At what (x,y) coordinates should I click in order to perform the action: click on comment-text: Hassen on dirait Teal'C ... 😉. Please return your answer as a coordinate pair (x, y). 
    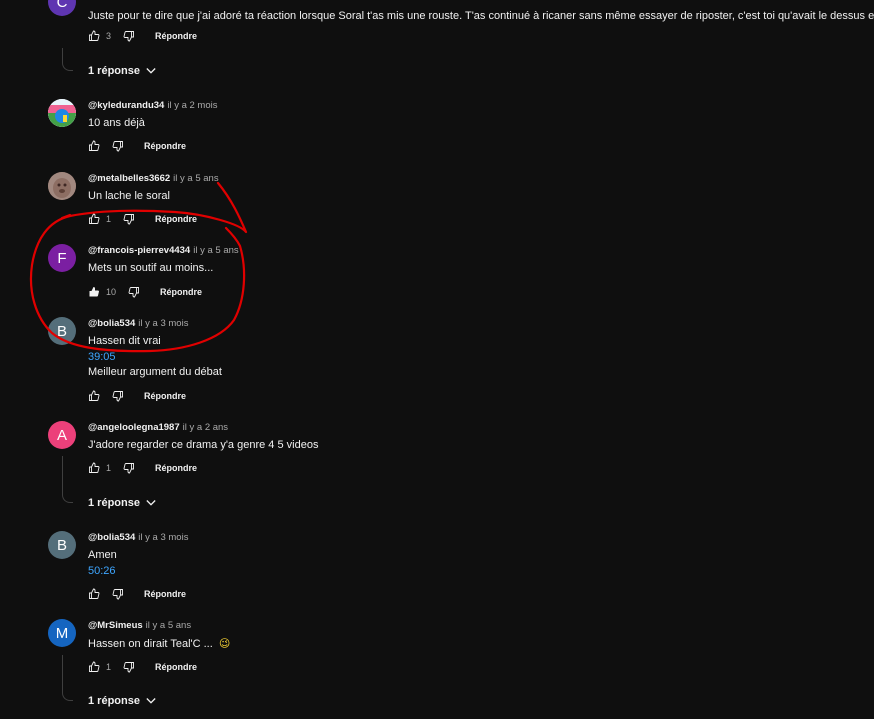
    Looking at the image, I should click on (159, 643).